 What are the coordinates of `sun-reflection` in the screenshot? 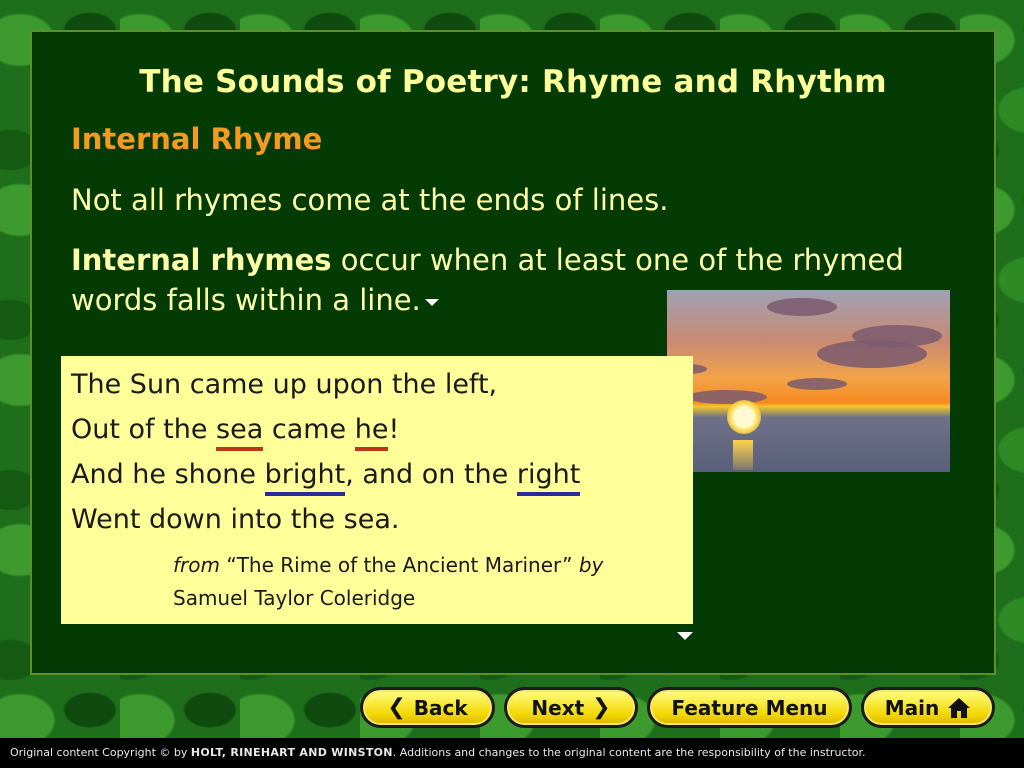 It's located at (743, 455).